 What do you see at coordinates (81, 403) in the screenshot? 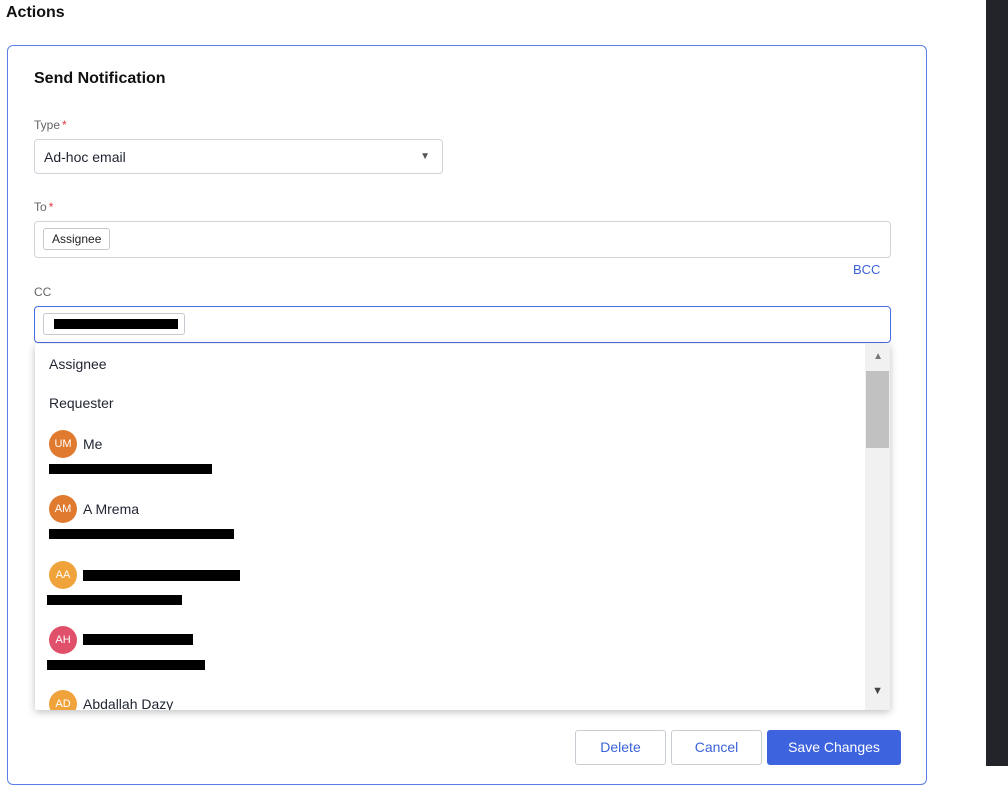
I see `option-requester: Requester` at bounding box center [81, 403].